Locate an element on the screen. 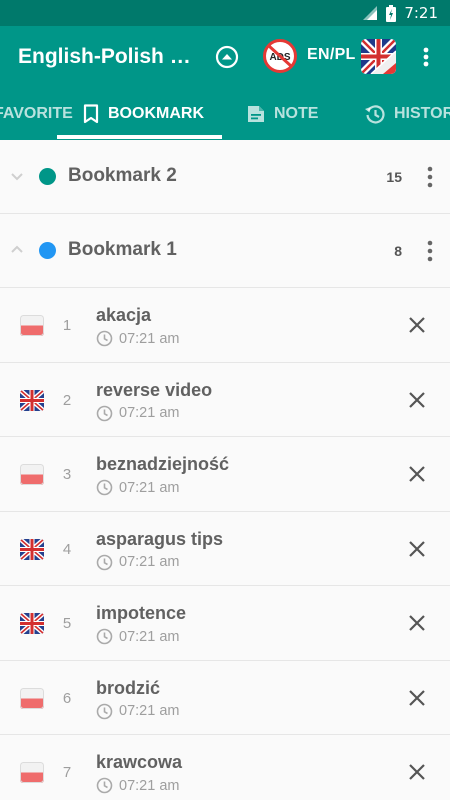  item-word: akacja is located at coordinates (124, 315).